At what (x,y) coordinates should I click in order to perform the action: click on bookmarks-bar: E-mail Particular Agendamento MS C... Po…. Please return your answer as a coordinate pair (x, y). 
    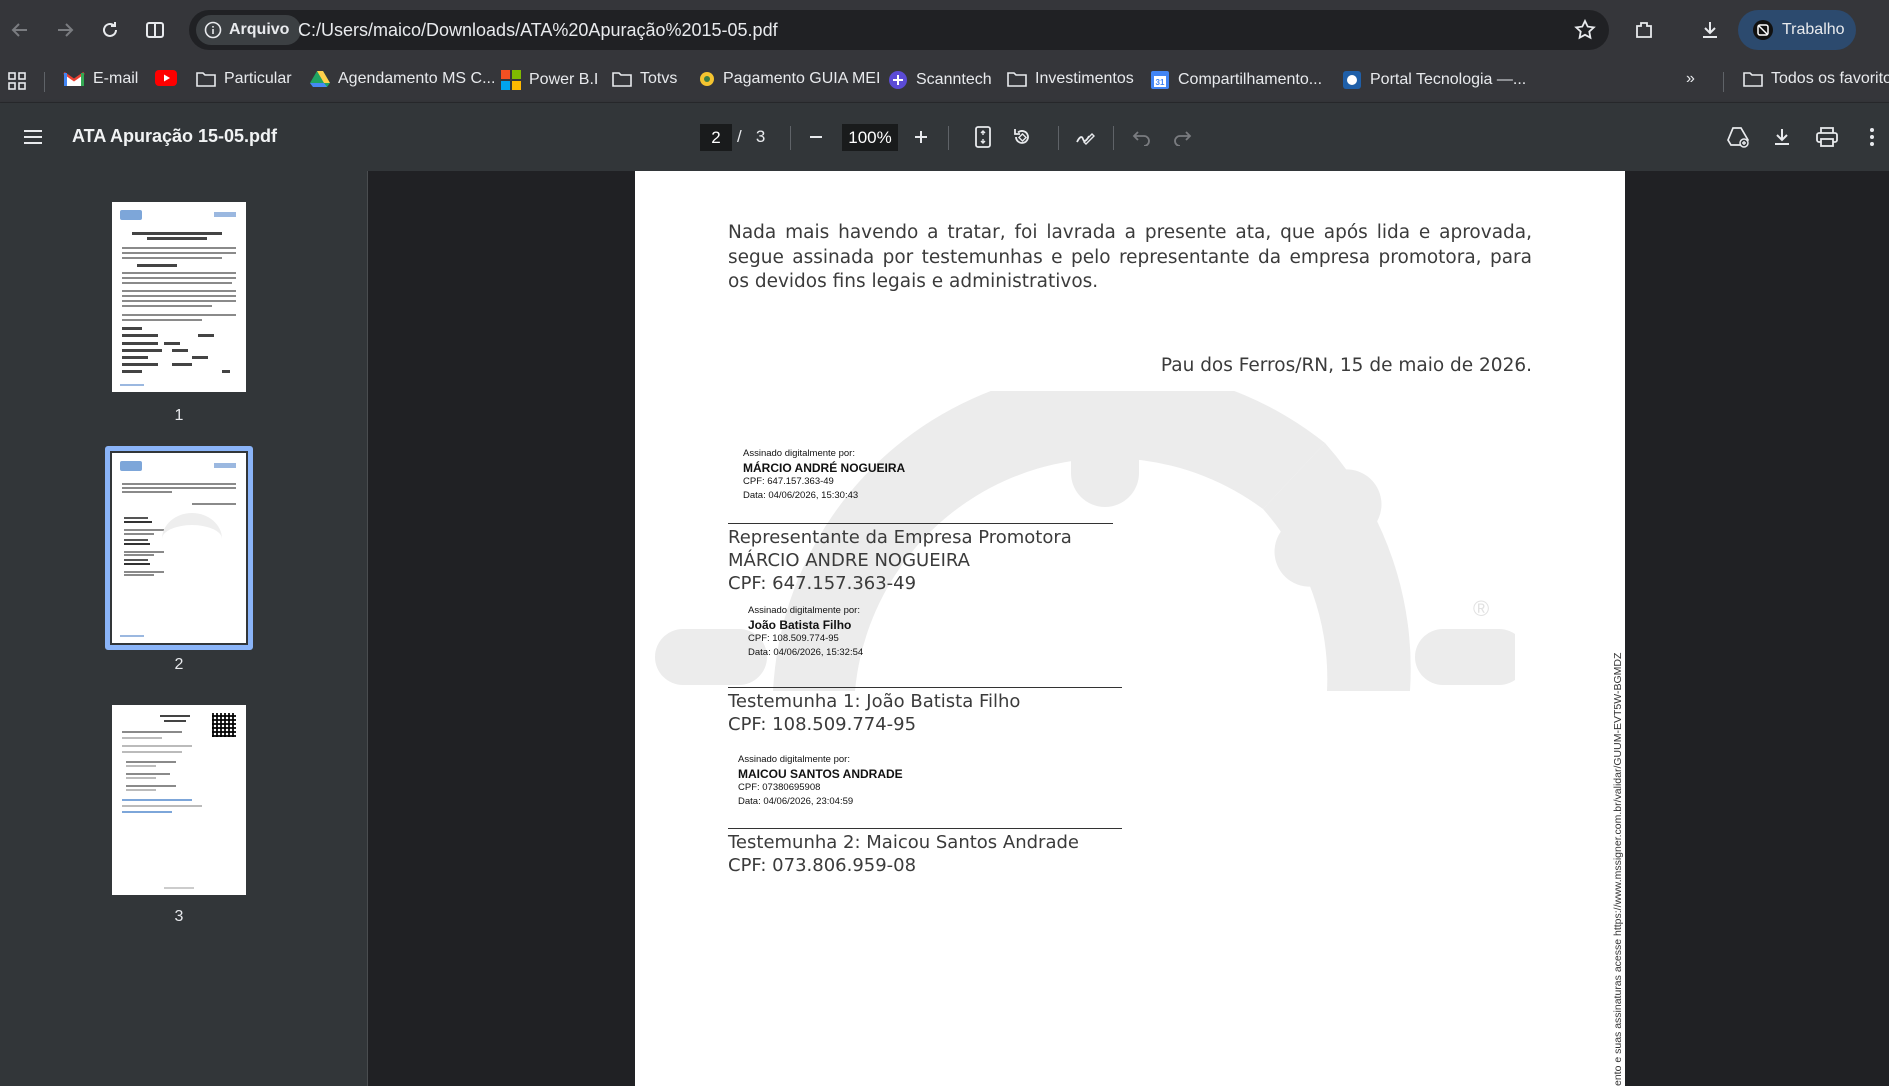
    Looking at the image, I should click on (944, 81).